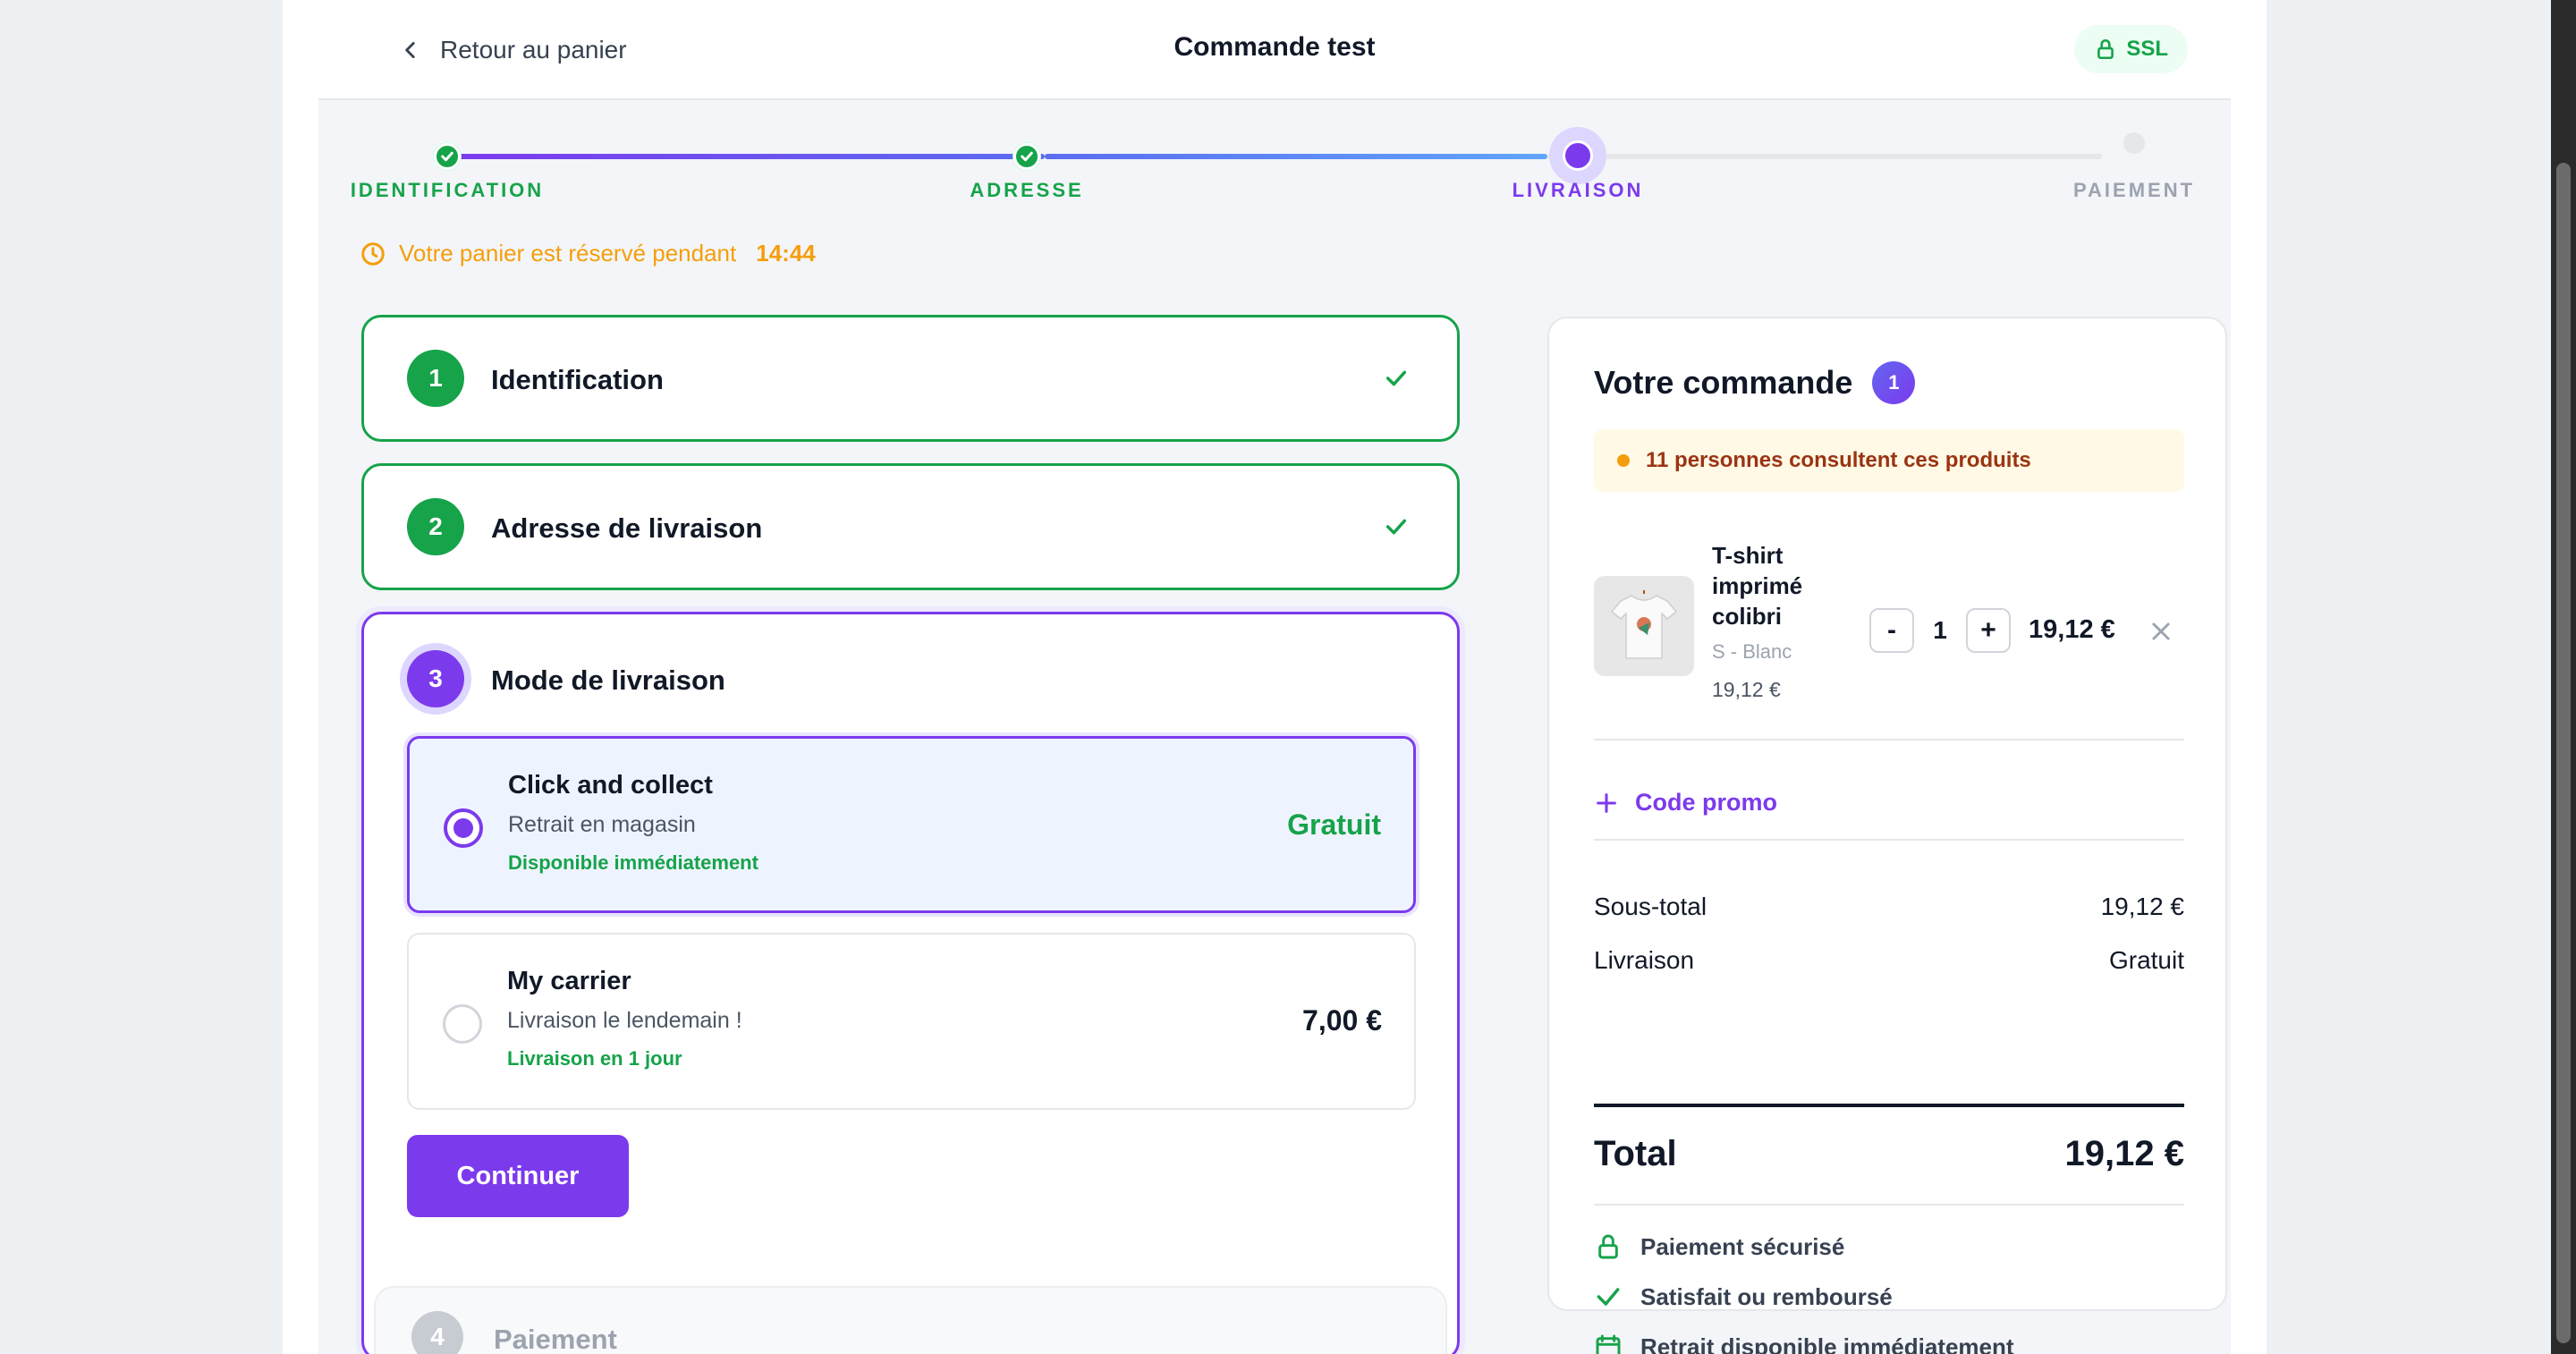 This screenshot has height=1354, width=2576. What do you see at coordinates (577, 379) in the screenshot?
I see `section-title: Identification` at bounding box center [577, 379].